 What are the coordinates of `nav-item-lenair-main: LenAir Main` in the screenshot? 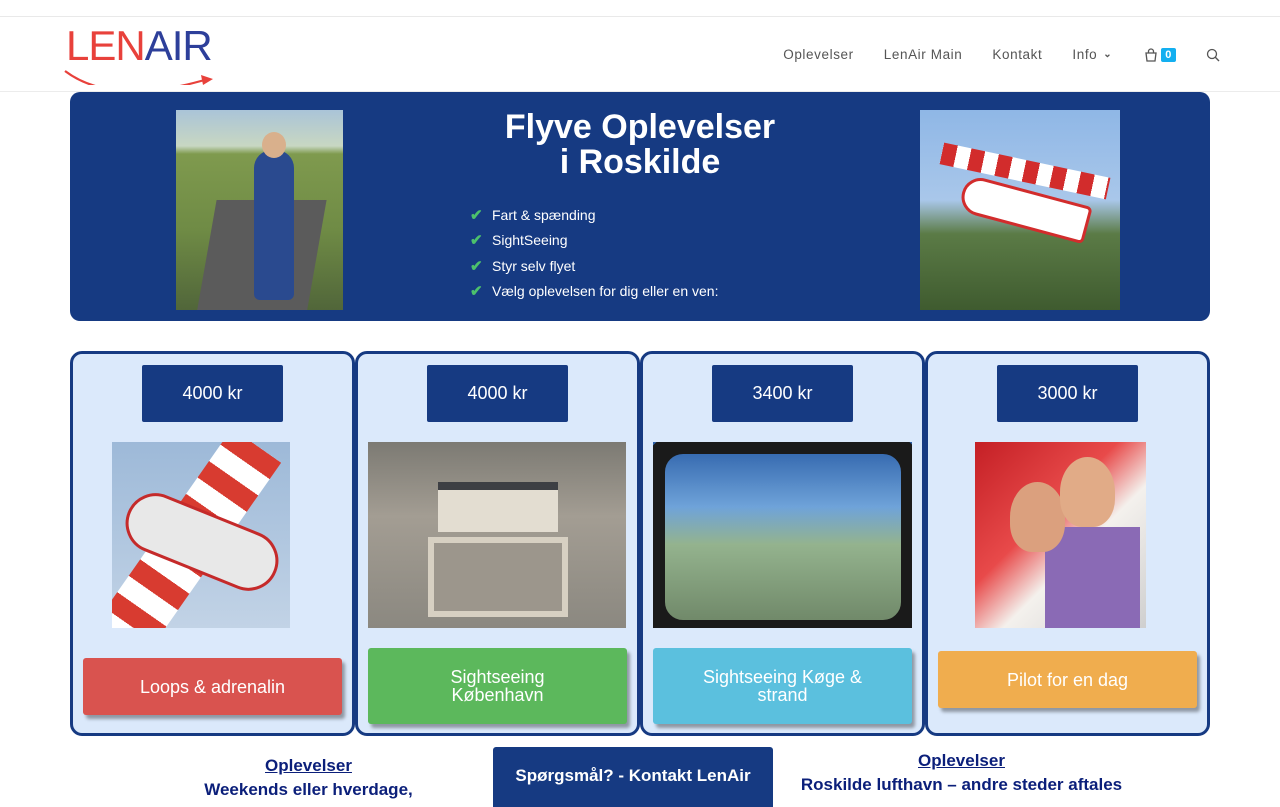 It's located at (923, 54).